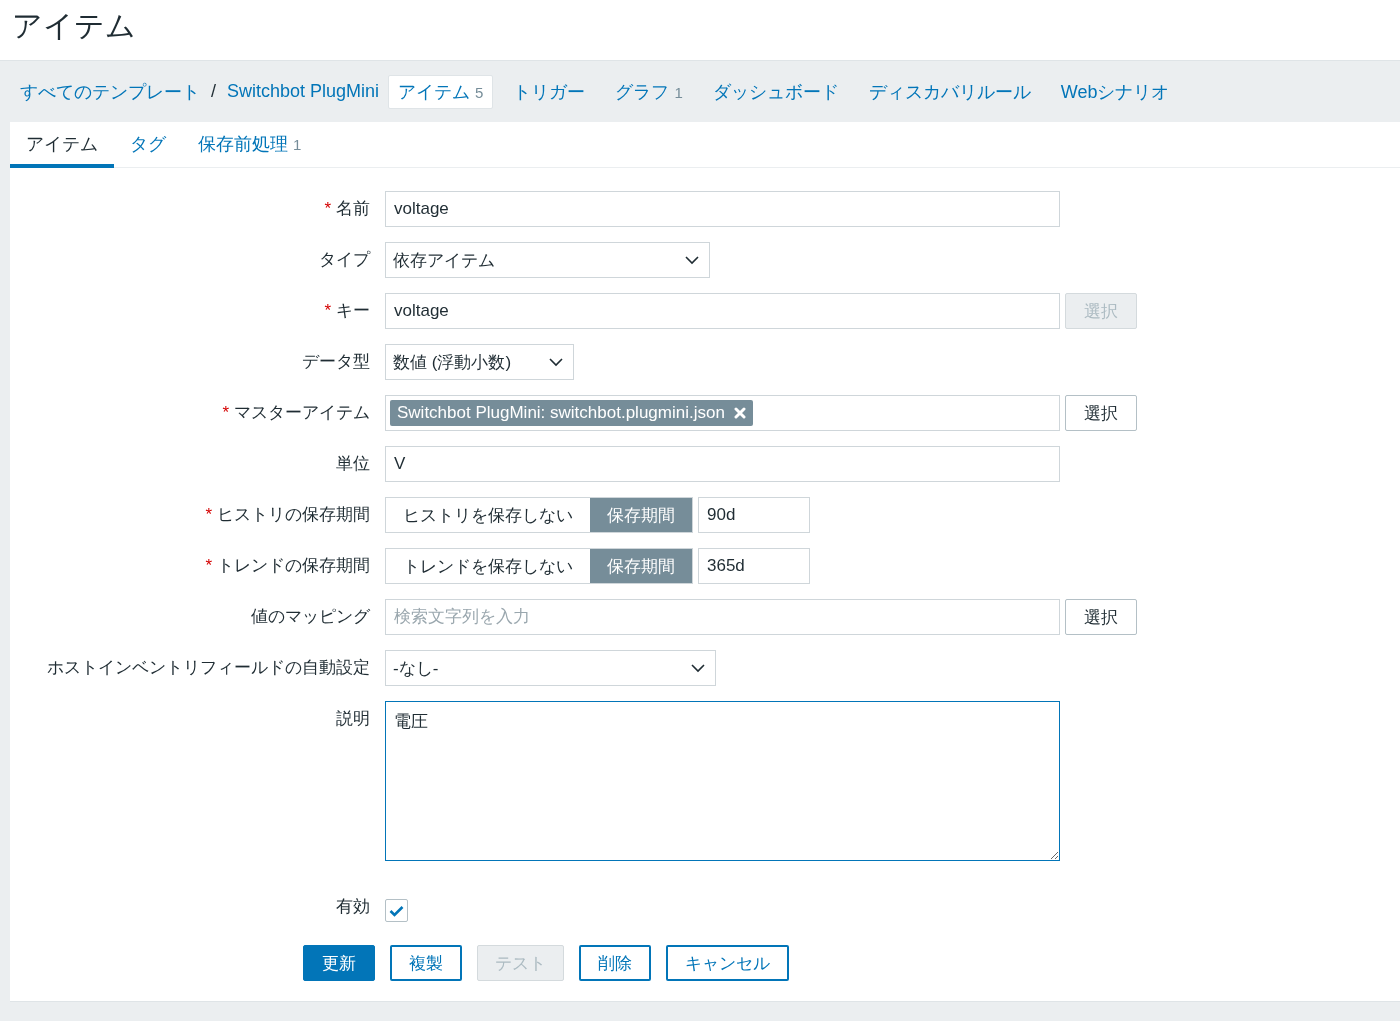 This screenshot has height=1021, width=1400. I want to click on dropdown-select: -なし-, so click(550, 668).